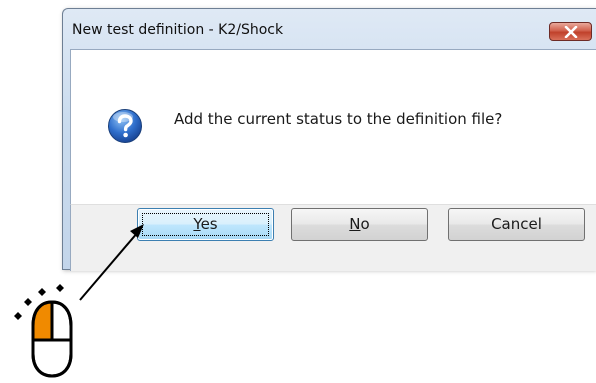  What do you see at coordinates (43, 331) in the screenshot?
I see `mouse-click-icon` at bounding box center [43, 331].